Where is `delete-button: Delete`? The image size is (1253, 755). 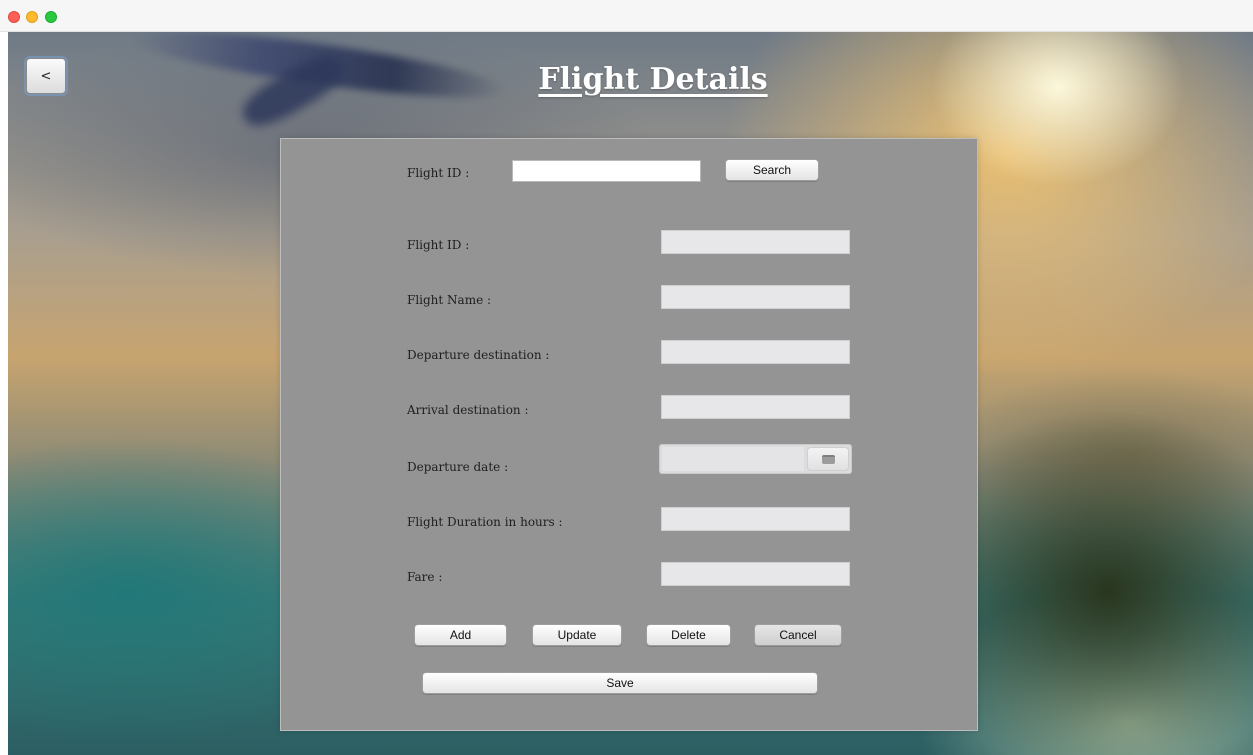 delete-button: Delete is located at coordinates (688, 635).